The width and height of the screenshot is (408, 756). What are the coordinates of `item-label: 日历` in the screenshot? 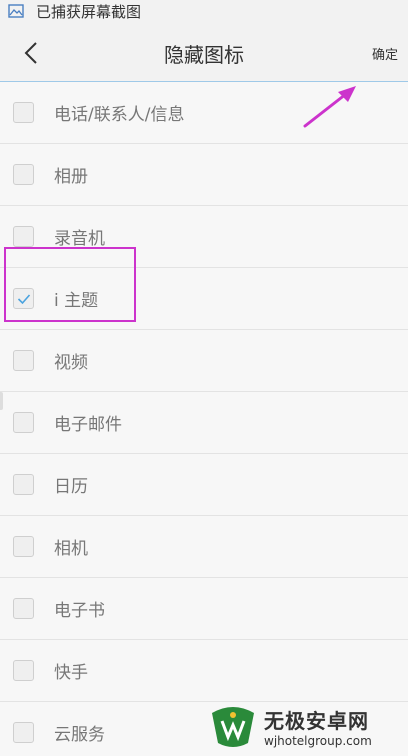 It's located at (71, 487).